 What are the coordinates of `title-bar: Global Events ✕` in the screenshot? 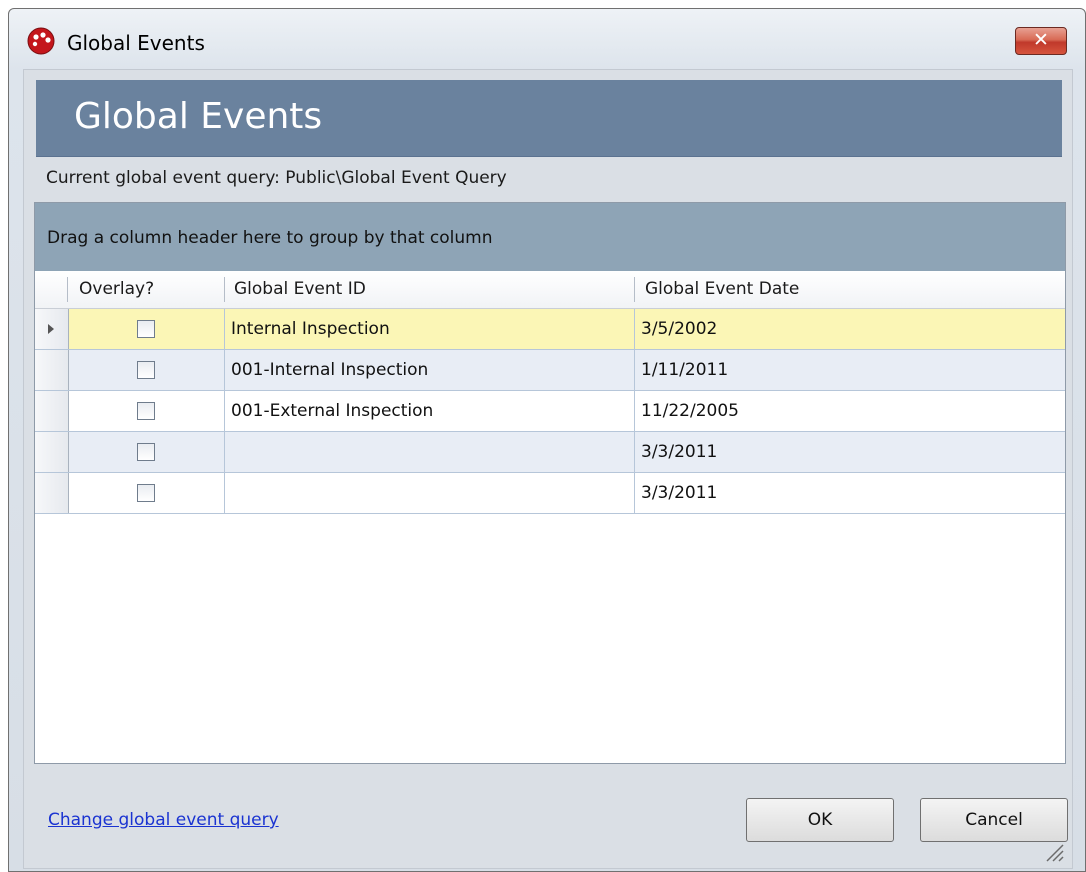 It's located at (547, 43).